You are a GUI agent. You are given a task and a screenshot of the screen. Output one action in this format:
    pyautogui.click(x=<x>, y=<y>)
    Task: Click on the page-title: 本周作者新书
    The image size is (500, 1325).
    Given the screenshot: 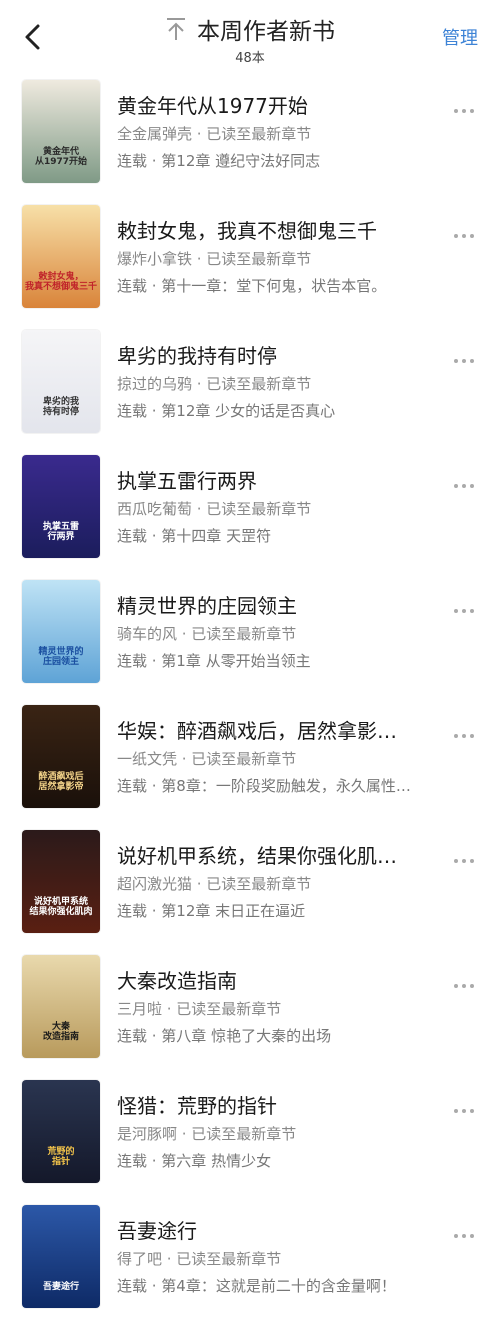 What is the action you would take?
    pyautogui.click(x=266, y=32)
    